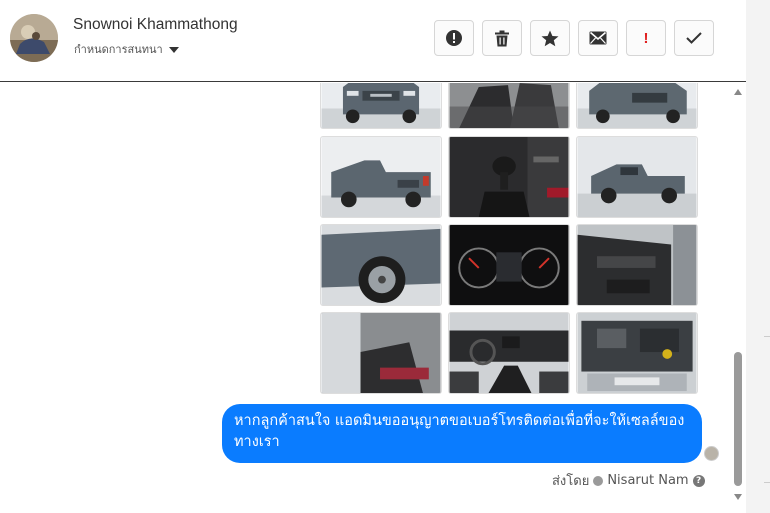  Describe the element at coordinates (381, 265) in the screenshot. I see `photo-wheel-closeup` at that location.